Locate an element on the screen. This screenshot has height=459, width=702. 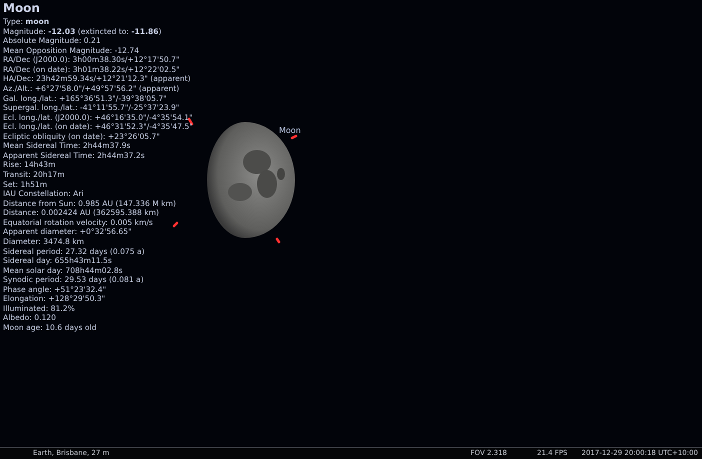
object-label: Moon is located at coordinates (290, 131).